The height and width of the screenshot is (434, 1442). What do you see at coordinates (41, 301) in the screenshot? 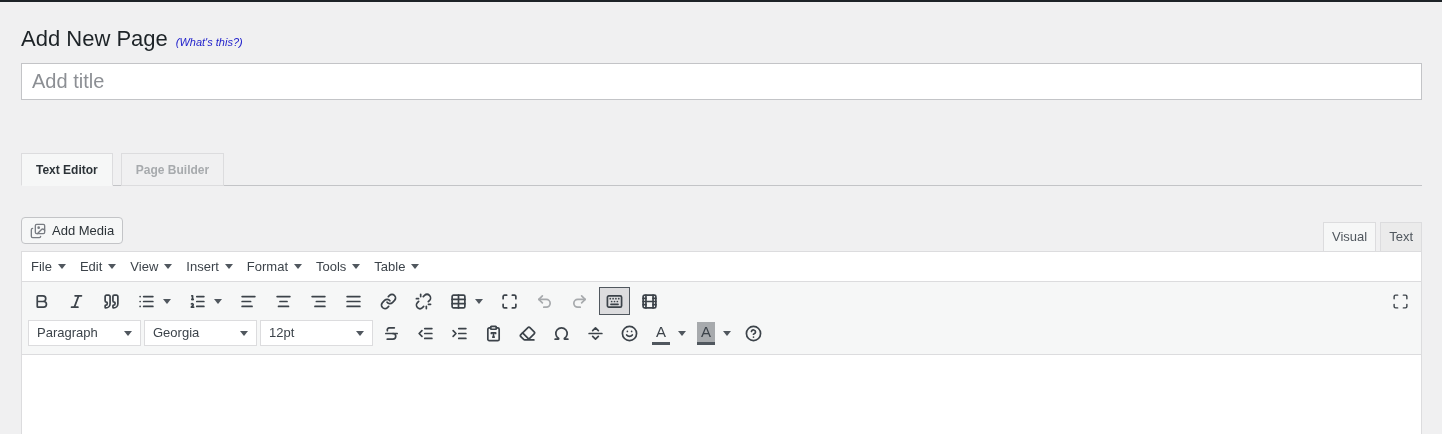
I see `bold-icon` at bounding box center [41, 301].